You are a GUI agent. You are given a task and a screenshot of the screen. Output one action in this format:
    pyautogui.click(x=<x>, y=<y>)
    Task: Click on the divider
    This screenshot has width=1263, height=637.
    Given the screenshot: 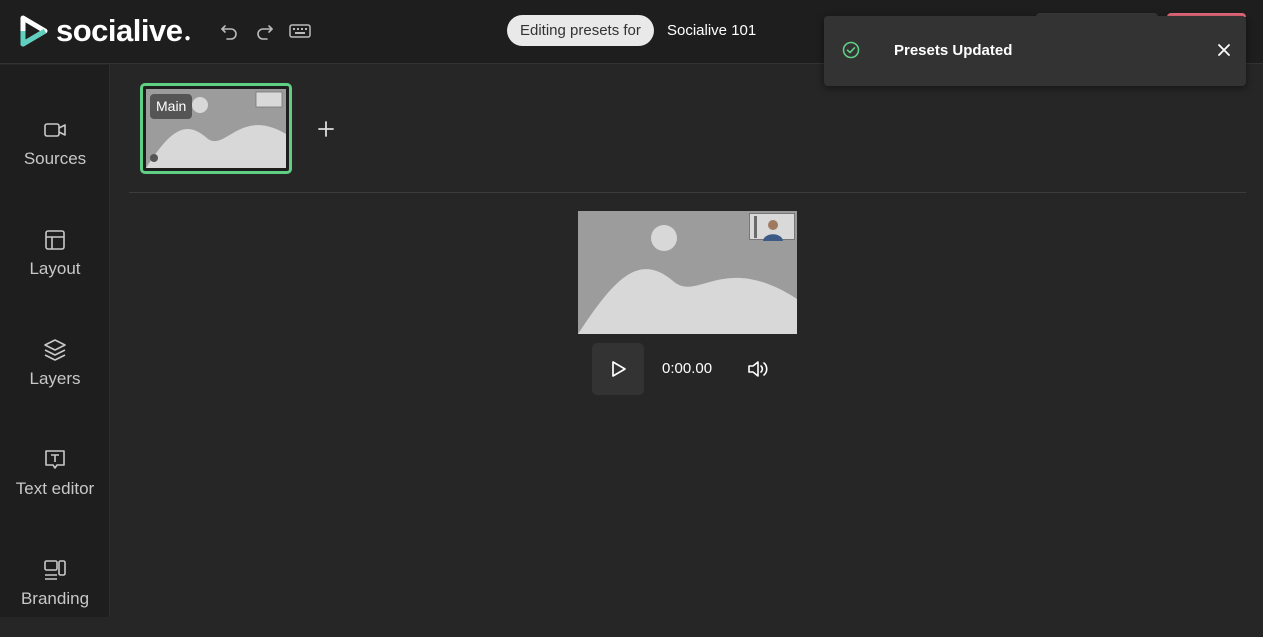 What is the action you would take?
    pyautogui.click(x=687, y=192)
    